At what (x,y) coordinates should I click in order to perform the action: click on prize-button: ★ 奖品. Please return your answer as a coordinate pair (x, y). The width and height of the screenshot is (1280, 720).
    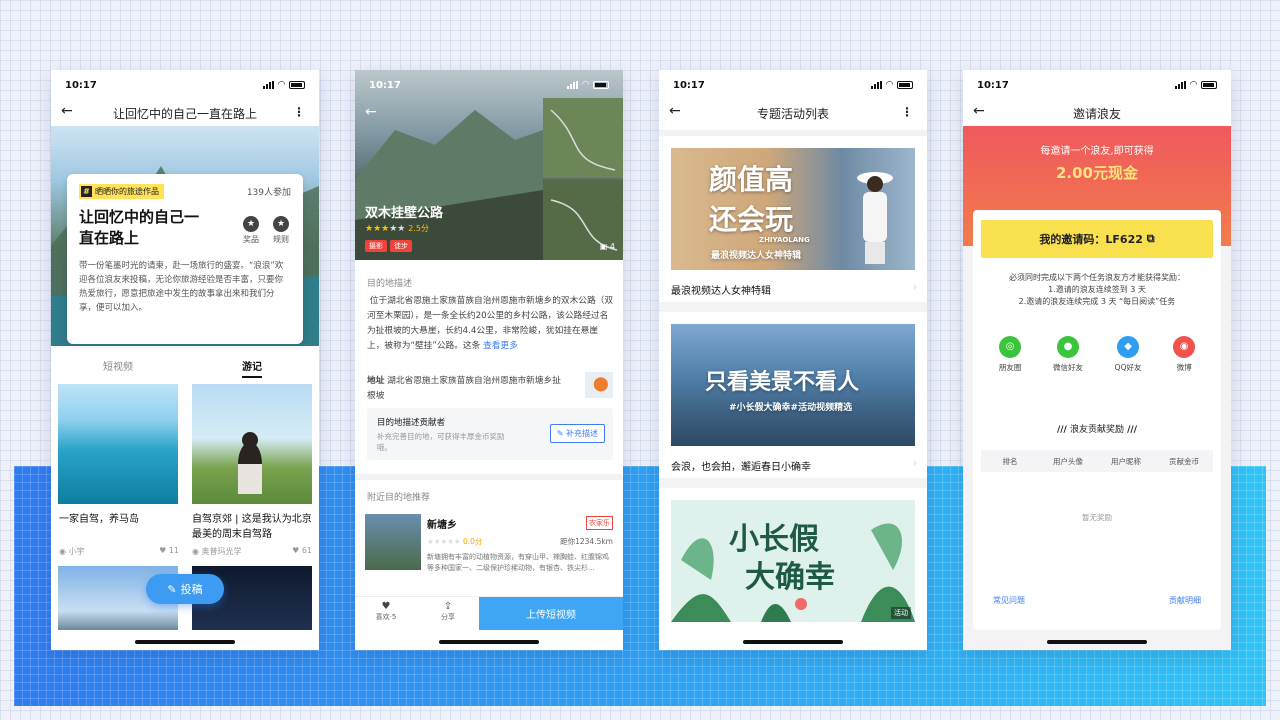
    Looking at the image, I should click on (251, 230).